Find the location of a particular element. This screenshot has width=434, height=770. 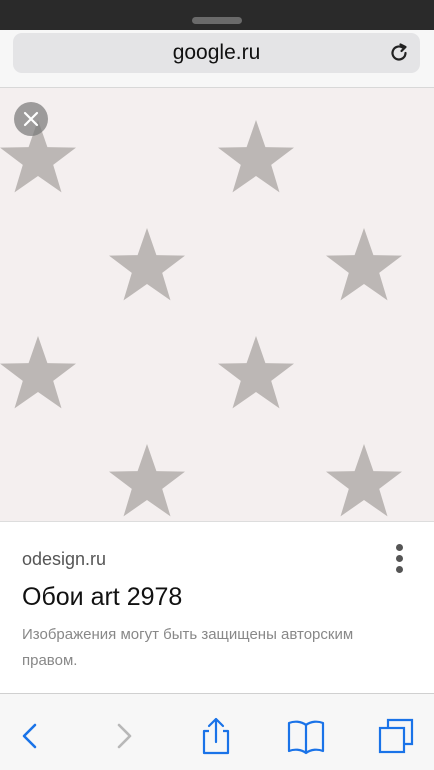

browser-toolbar is located at coordinates (217, 731).